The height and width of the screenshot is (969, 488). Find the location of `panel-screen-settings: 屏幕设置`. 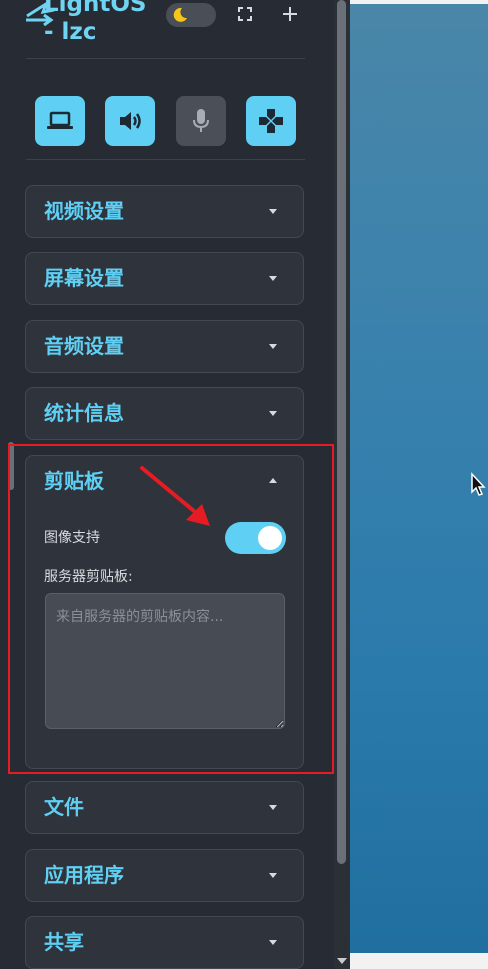

panel-screen-settings: 屏幕设置 is located at coordinates (164, 278).